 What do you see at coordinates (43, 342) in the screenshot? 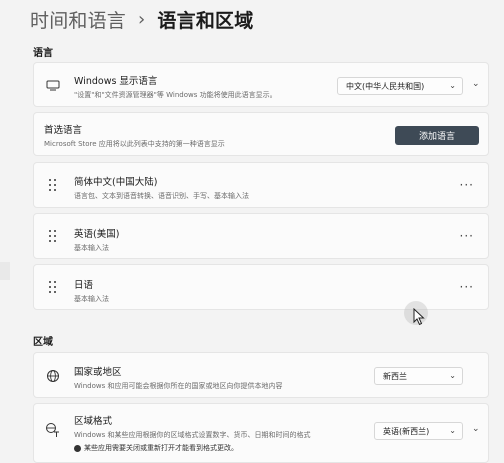
I see `section-label-region: 区域` at bounding box center [43, 342].